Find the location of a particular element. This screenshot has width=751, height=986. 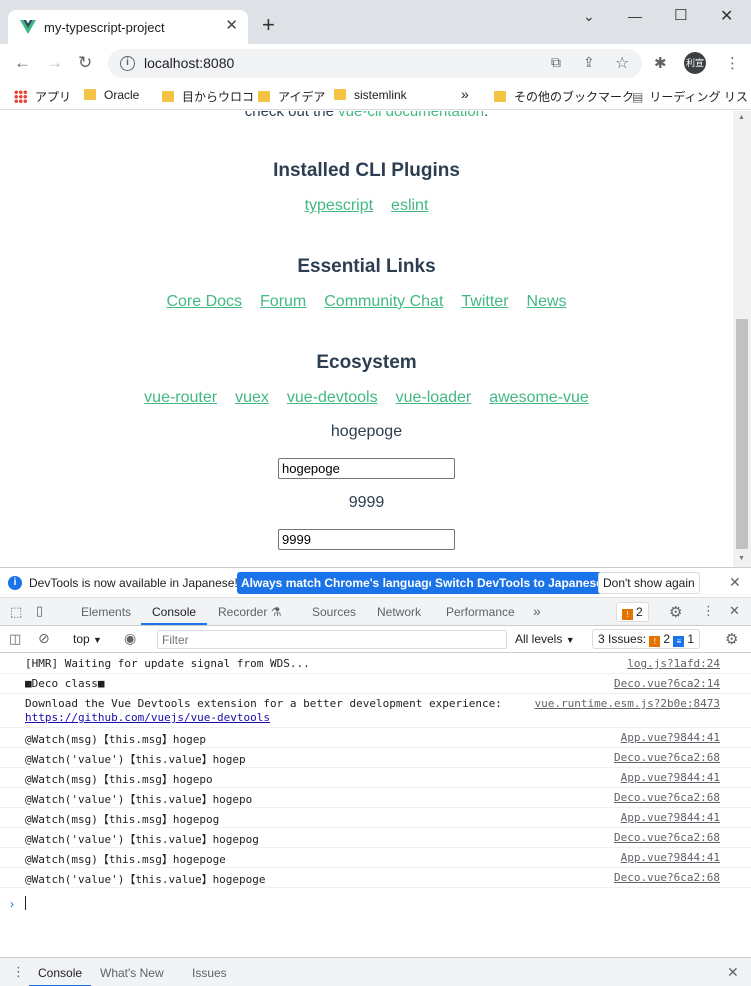

link-eslint: eslint is located at coordinates (409, 205).